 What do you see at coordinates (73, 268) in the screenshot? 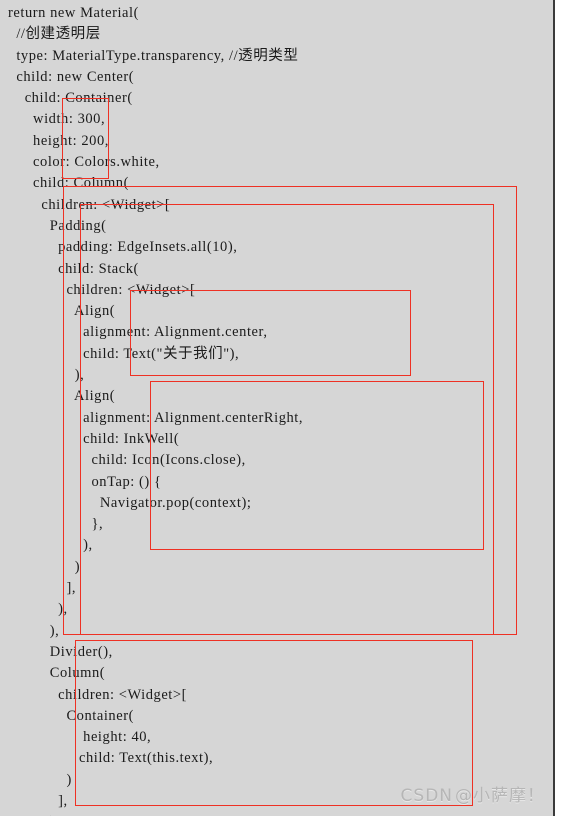
I see `code-line: child: Stack(` at bounding box center [73, 268].